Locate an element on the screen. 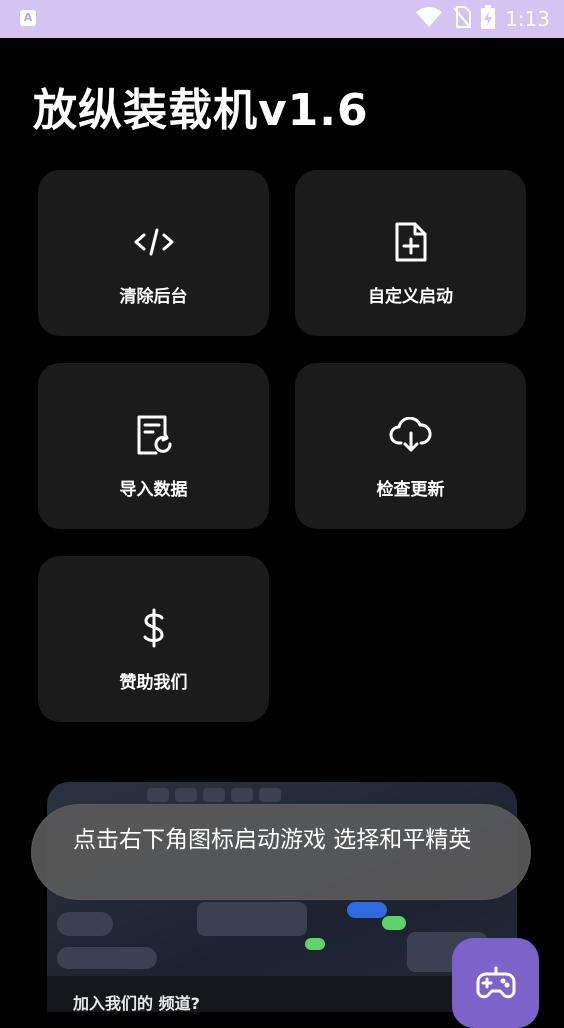  custom-launch-button: 自定义启动 is located at coordinates (410, 253).